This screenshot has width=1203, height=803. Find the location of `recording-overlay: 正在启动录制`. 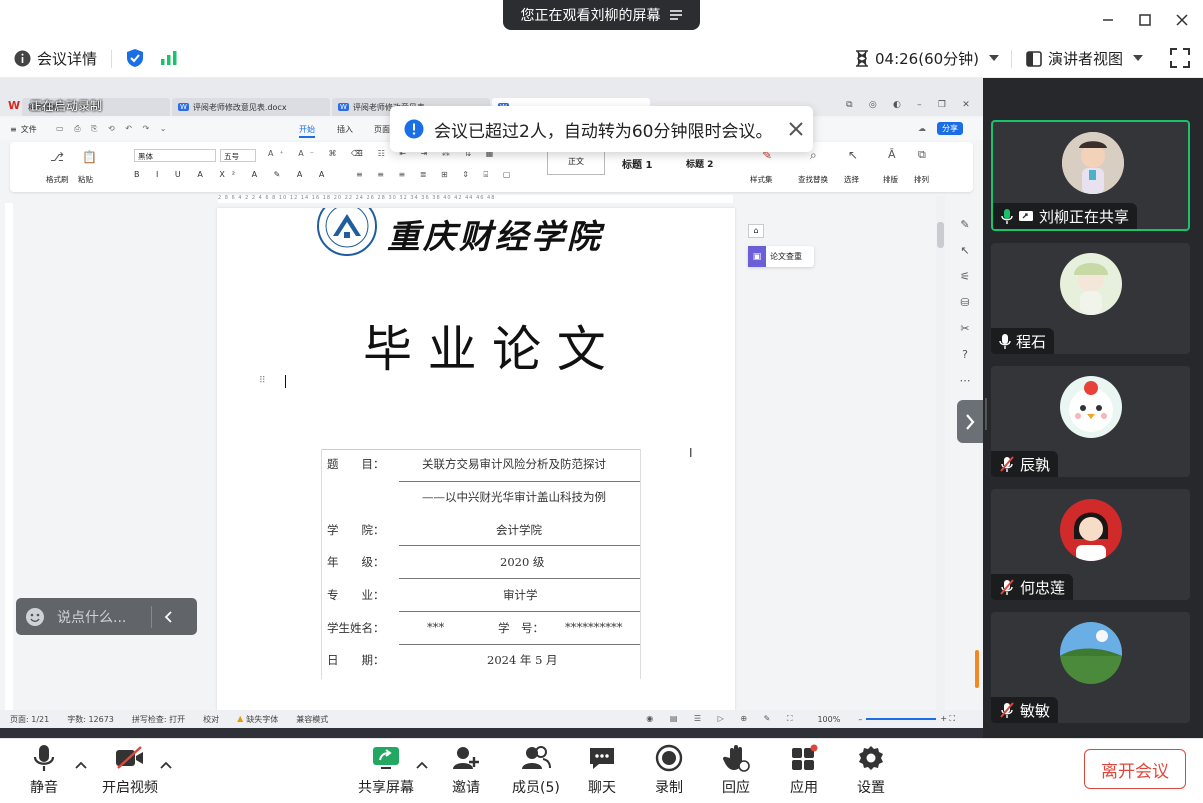

recording-overlay: 正在启动录制 is located at coordinates (66, 106).